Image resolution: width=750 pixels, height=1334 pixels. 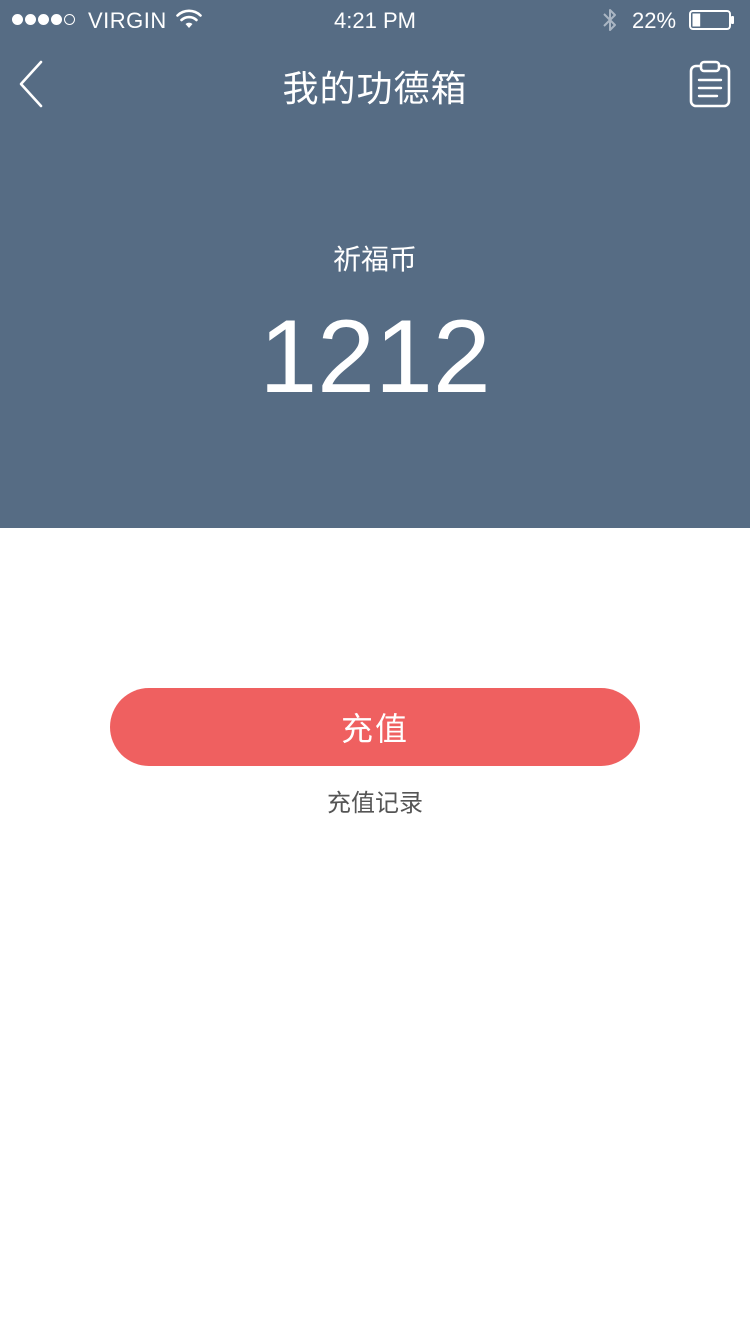 I want to click on recharge-history-link: 充值记录, so click(x=375, y=800).